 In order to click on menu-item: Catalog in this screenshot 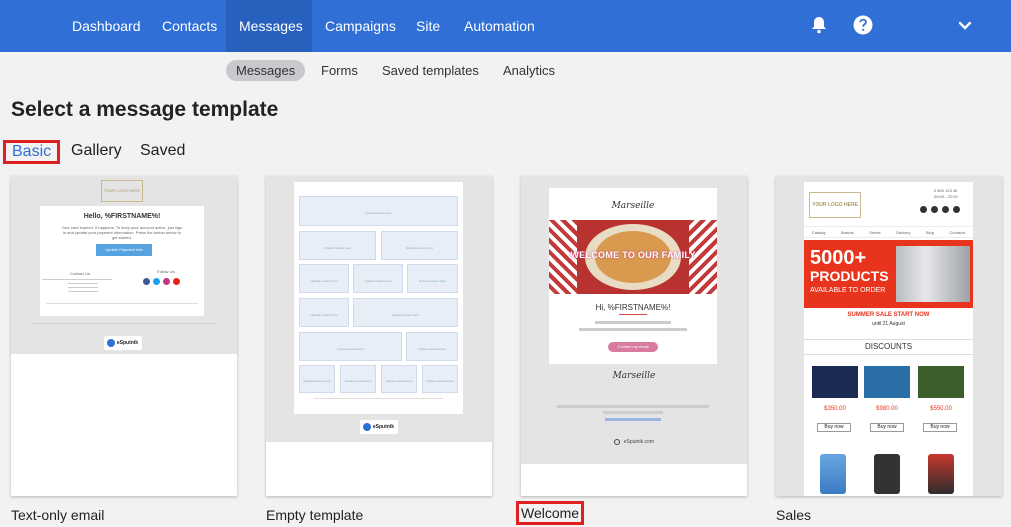, I will do `click(818, 232)`.